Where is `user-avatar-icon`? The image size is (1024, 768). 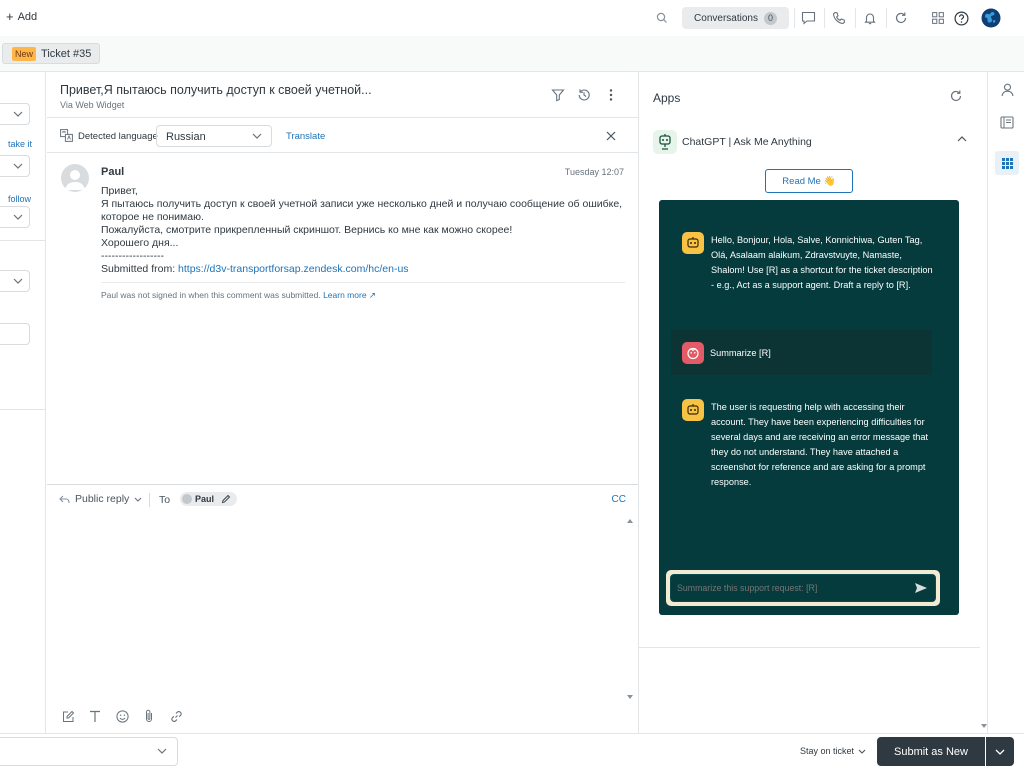 user-avatar-icon is located at coordinates (693, 353).